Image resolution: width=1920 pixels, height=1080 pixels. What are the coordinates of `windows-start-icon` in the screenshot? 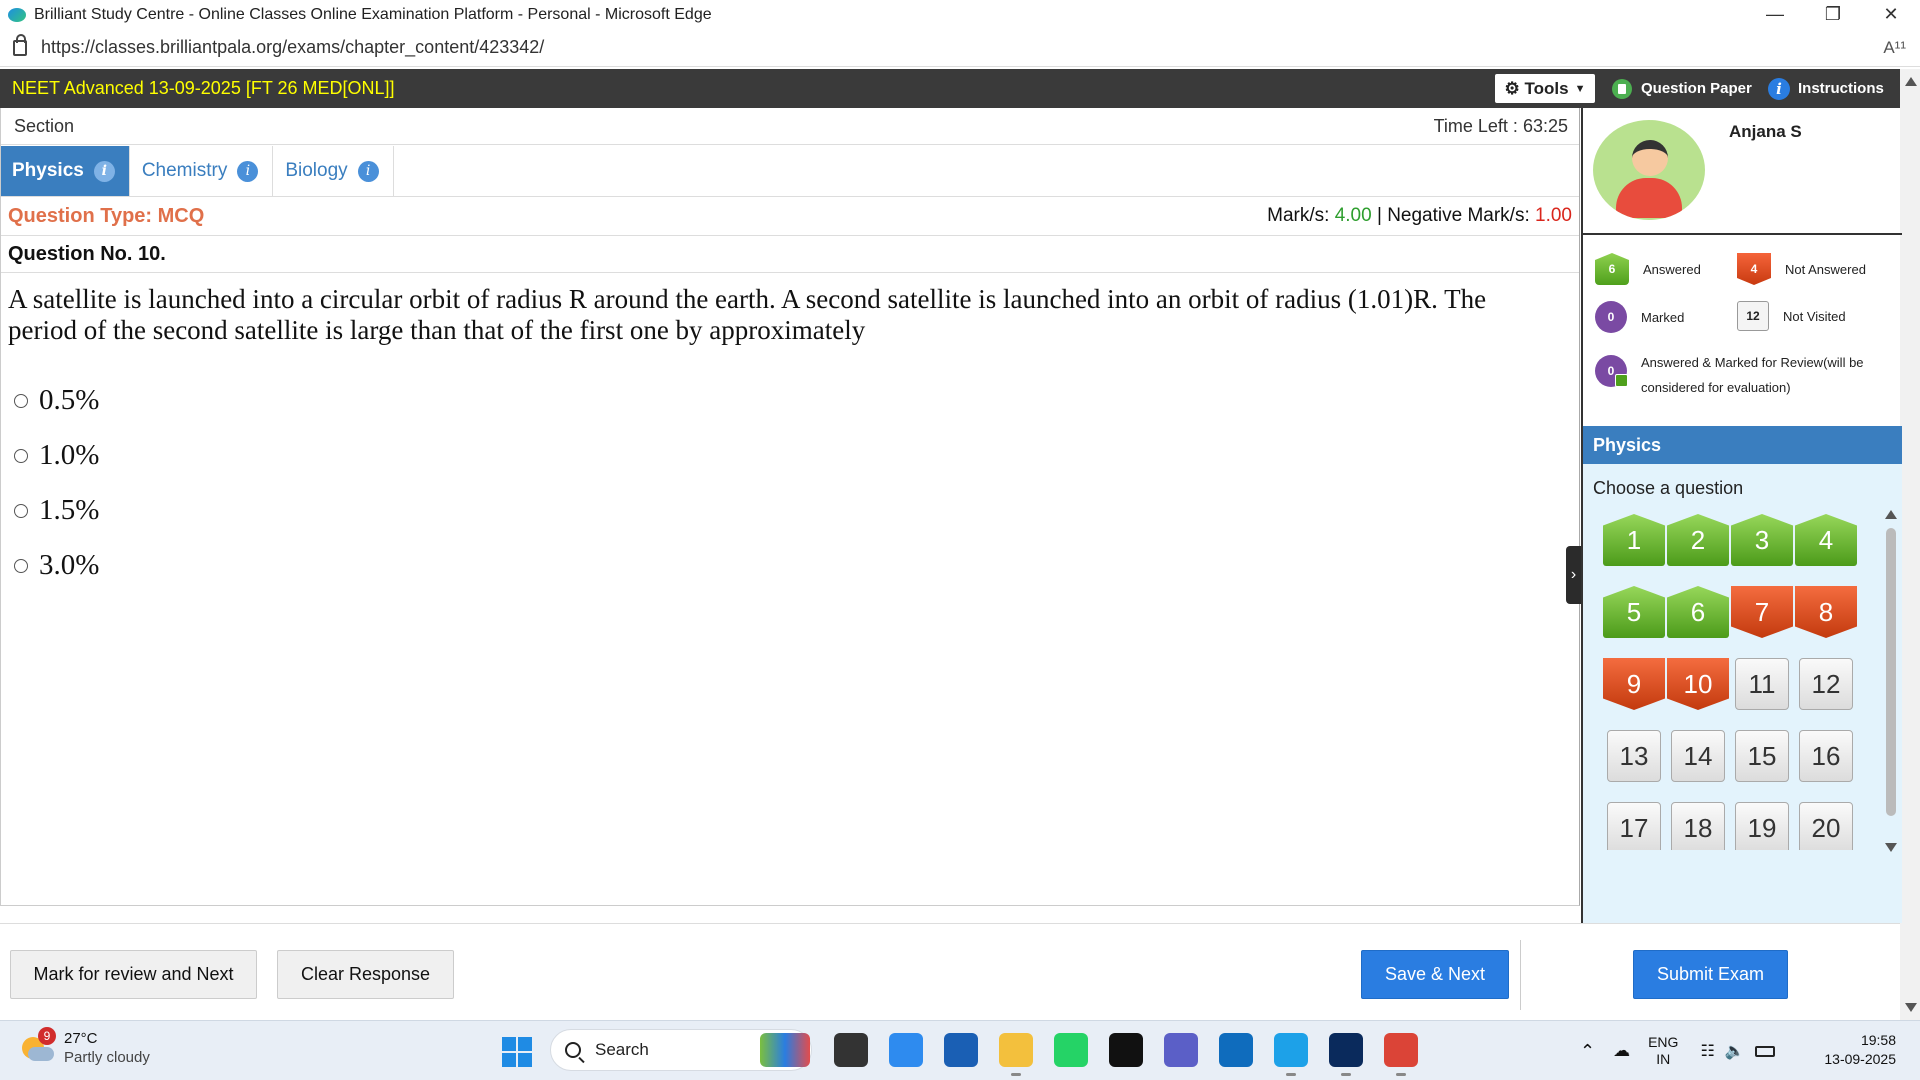 It's located at (517, 1052).